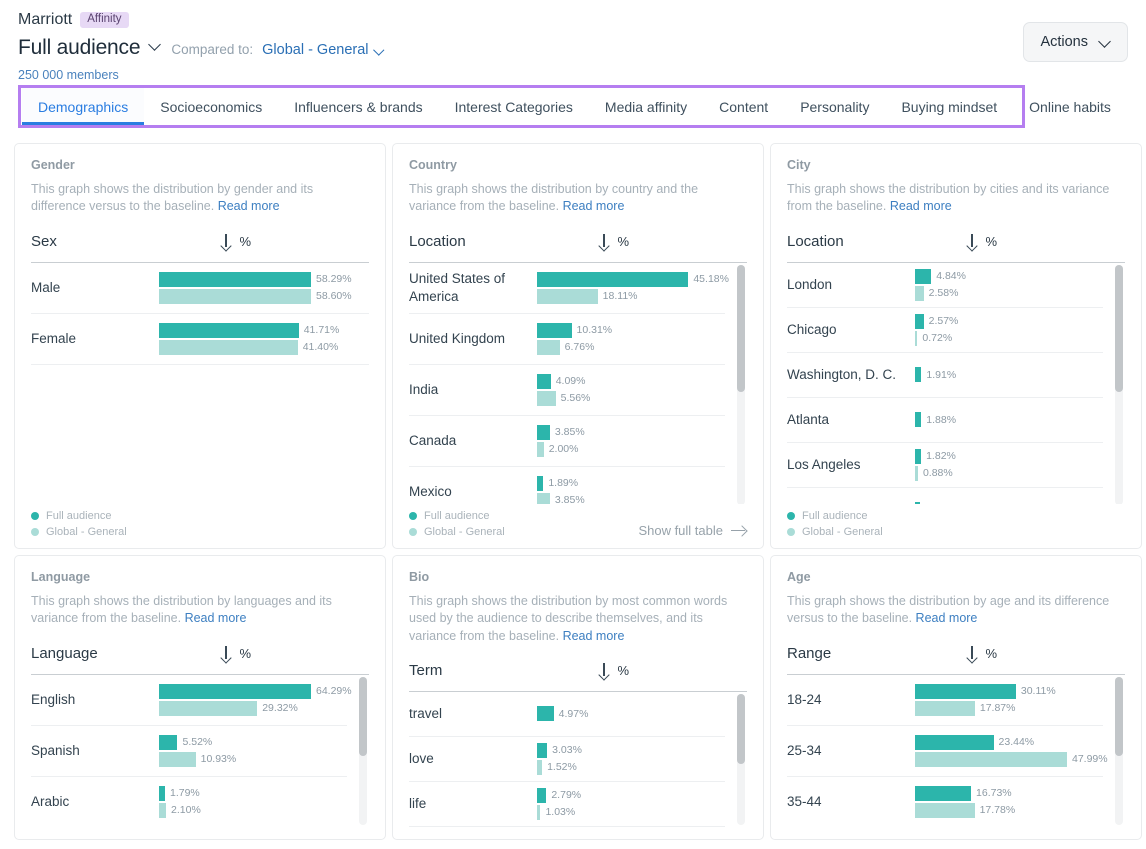 The height and width of the screenshot is (849, 1146). What do you see at coordinates (943, 321) in the screenshot?
I see `bar-value-label: 2.57%` at bounding box center [943, 321].